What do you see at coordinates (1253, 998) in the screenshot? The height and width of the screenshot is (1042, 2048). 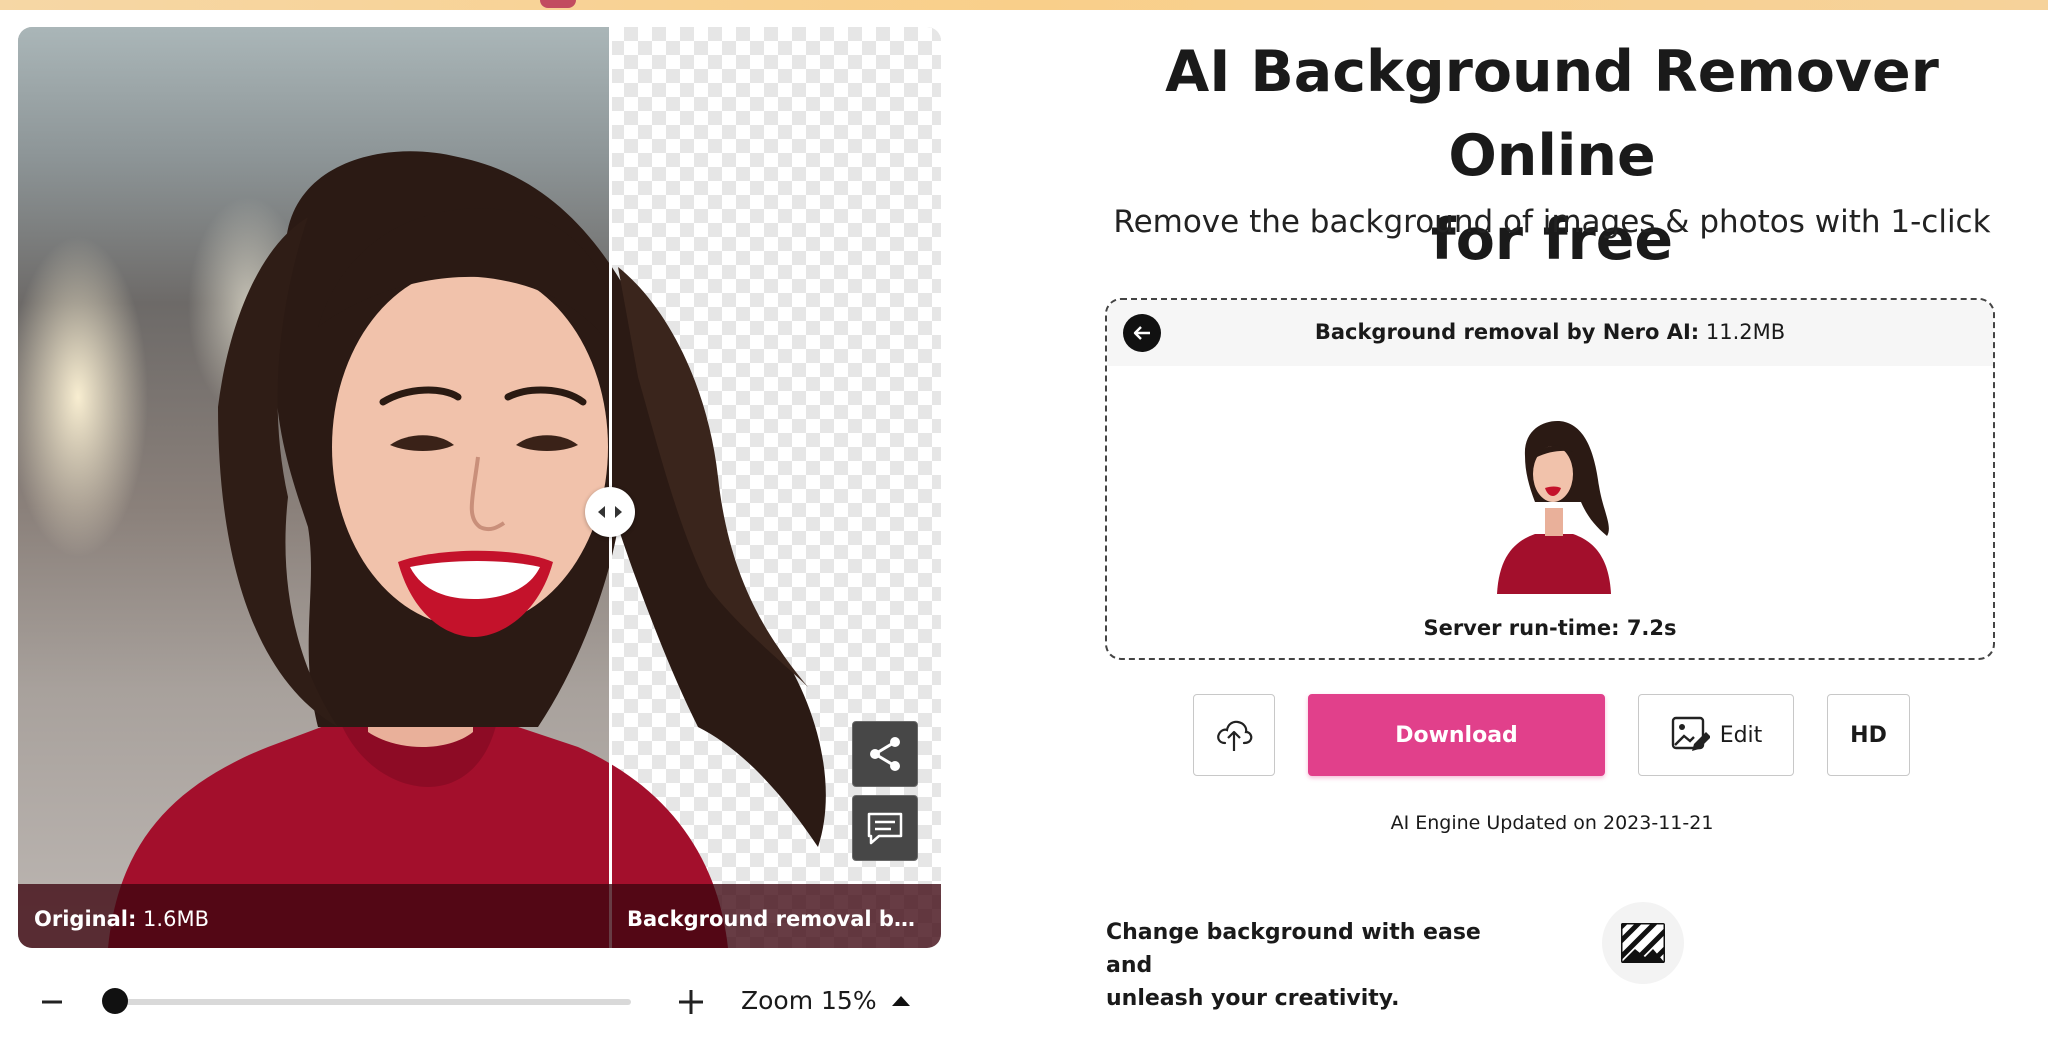 I see `promo-line2: unleash your creativity.` at bounding box center [1253, 998].